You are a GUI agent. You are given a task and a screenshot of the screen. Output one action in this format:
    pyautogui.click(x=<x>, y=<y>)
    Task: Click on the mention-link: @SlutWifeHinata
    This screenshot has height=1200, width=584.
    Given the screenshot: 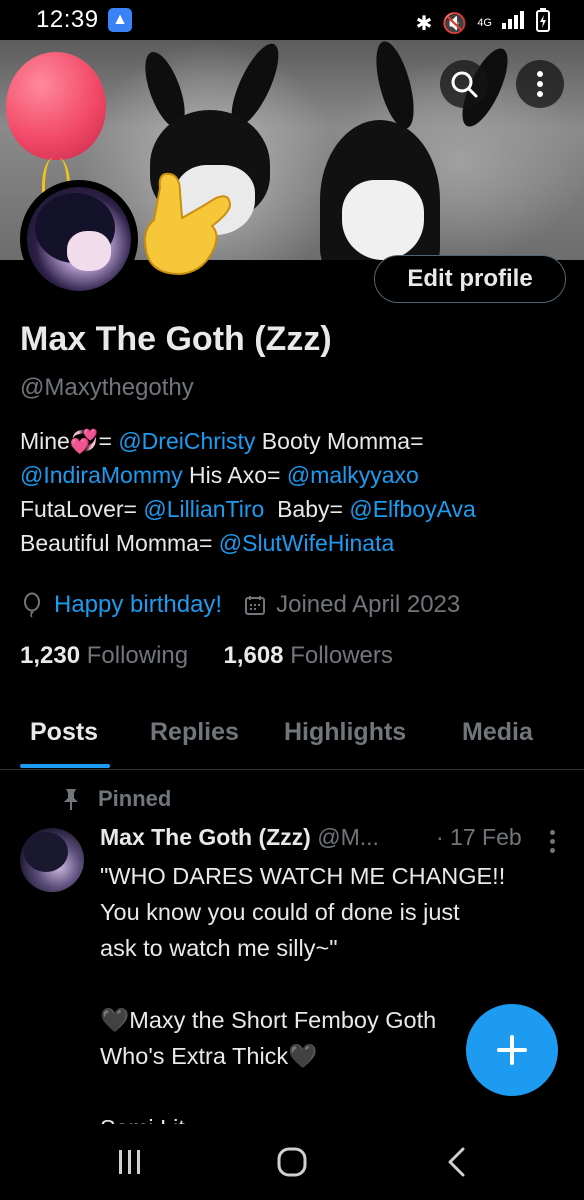 What is the action you would take?
    pyautogui.click(x=306, y=543)
    